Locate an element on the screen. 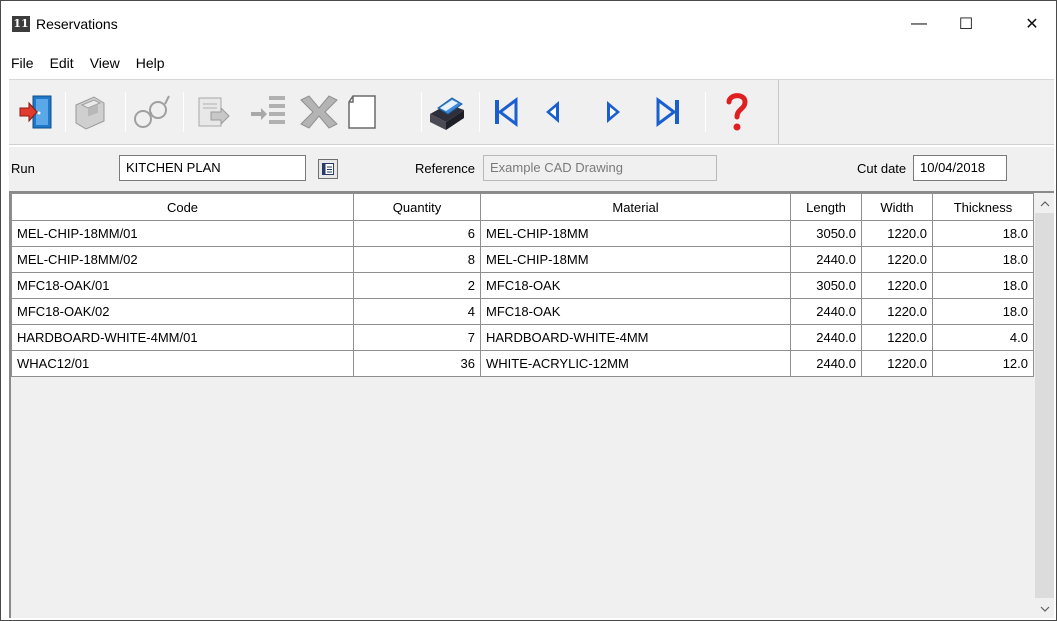 The image size is (1057, 621). cell-code: HARDBOARD-WHITE-4MM/01 is located at coordinates (182, 337).